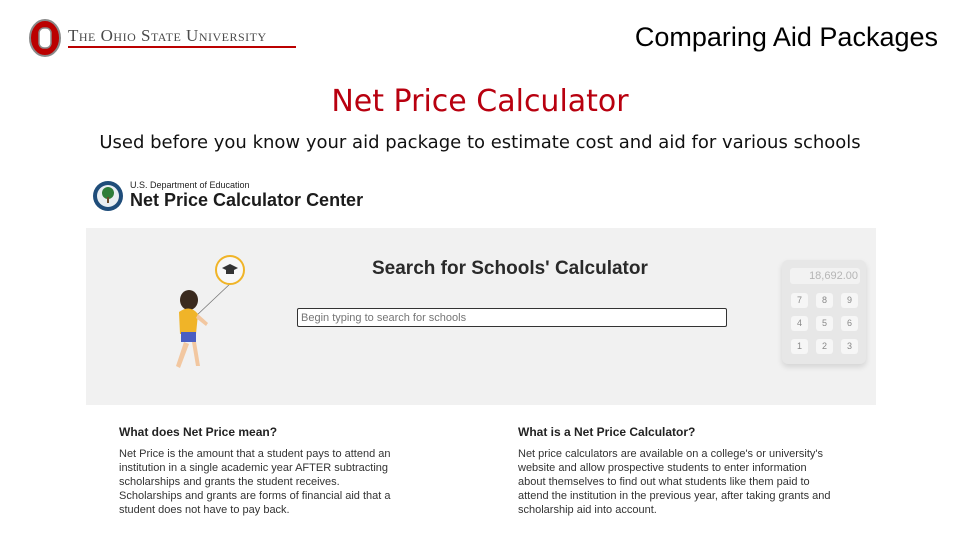  What do you see at coordinates (512, 317) in the screenshot?
I see `school-search-input` at bounding box center [512, 317].